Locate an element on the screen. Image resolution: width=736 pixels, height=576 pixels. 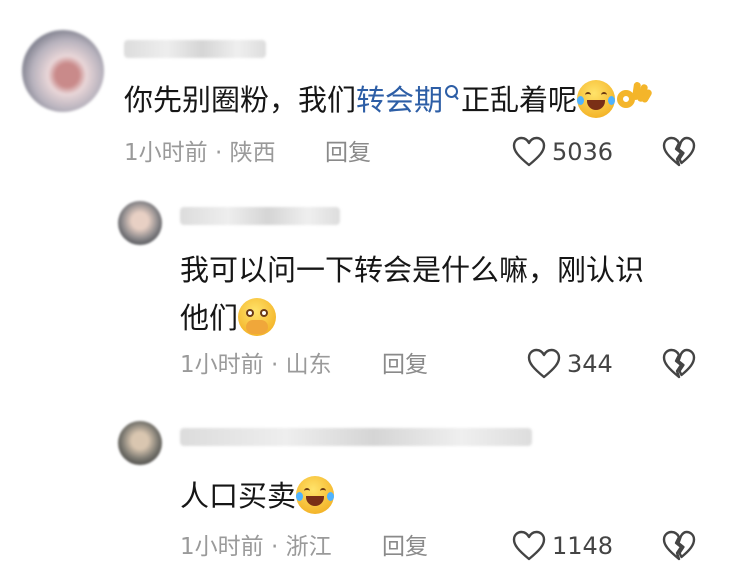
like-count: 5036 is located at coordinates (583, 152).